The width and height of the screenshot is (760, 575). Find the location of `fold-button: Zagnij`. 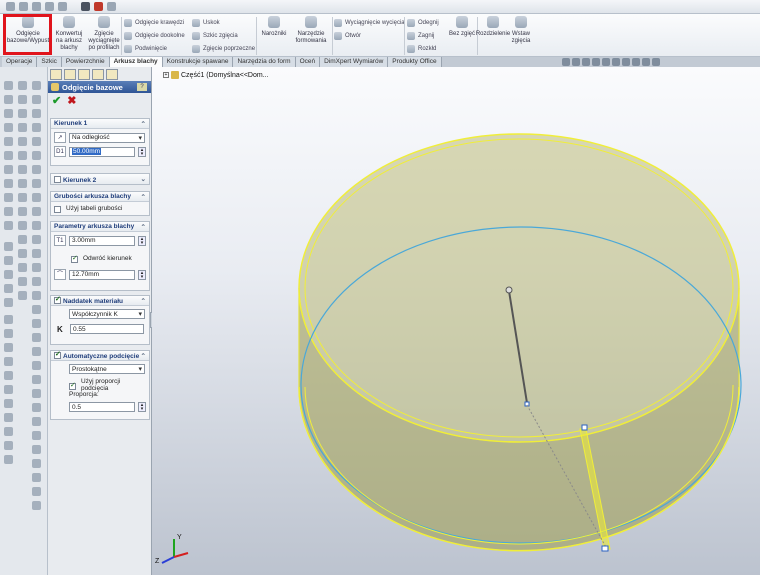

fold-button: Zagnij is located at coordinates (420, 36).